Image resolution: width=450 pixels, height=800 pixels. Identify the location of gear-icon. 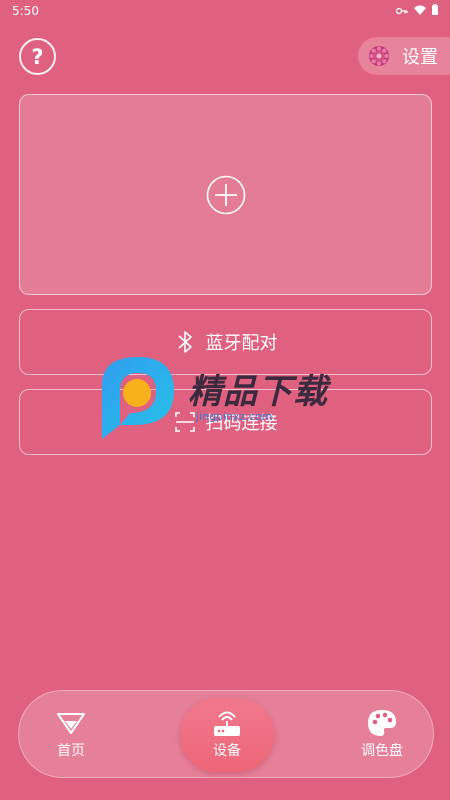
(379, 56).